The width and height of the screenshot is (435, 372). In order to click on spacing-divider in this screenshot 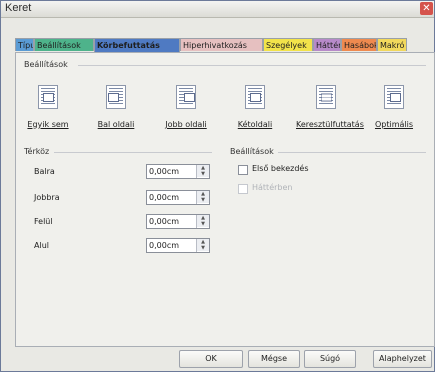, I will do `click(133, 152)`.